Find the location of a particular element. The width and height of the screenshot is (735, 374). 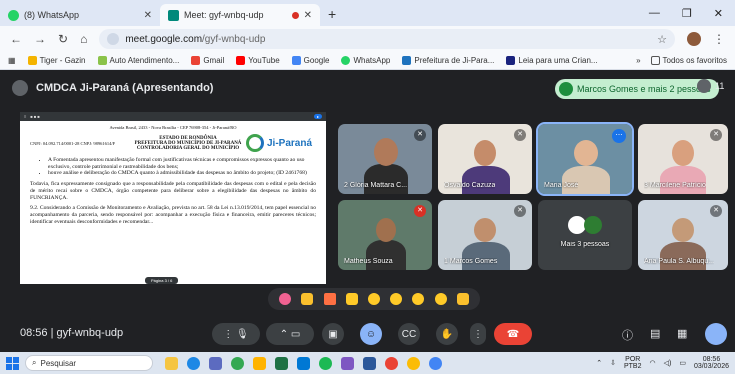

pdf-viewer-bar: ≡ ■ ■ ■ ▸ is located at coordinates (173, 116).